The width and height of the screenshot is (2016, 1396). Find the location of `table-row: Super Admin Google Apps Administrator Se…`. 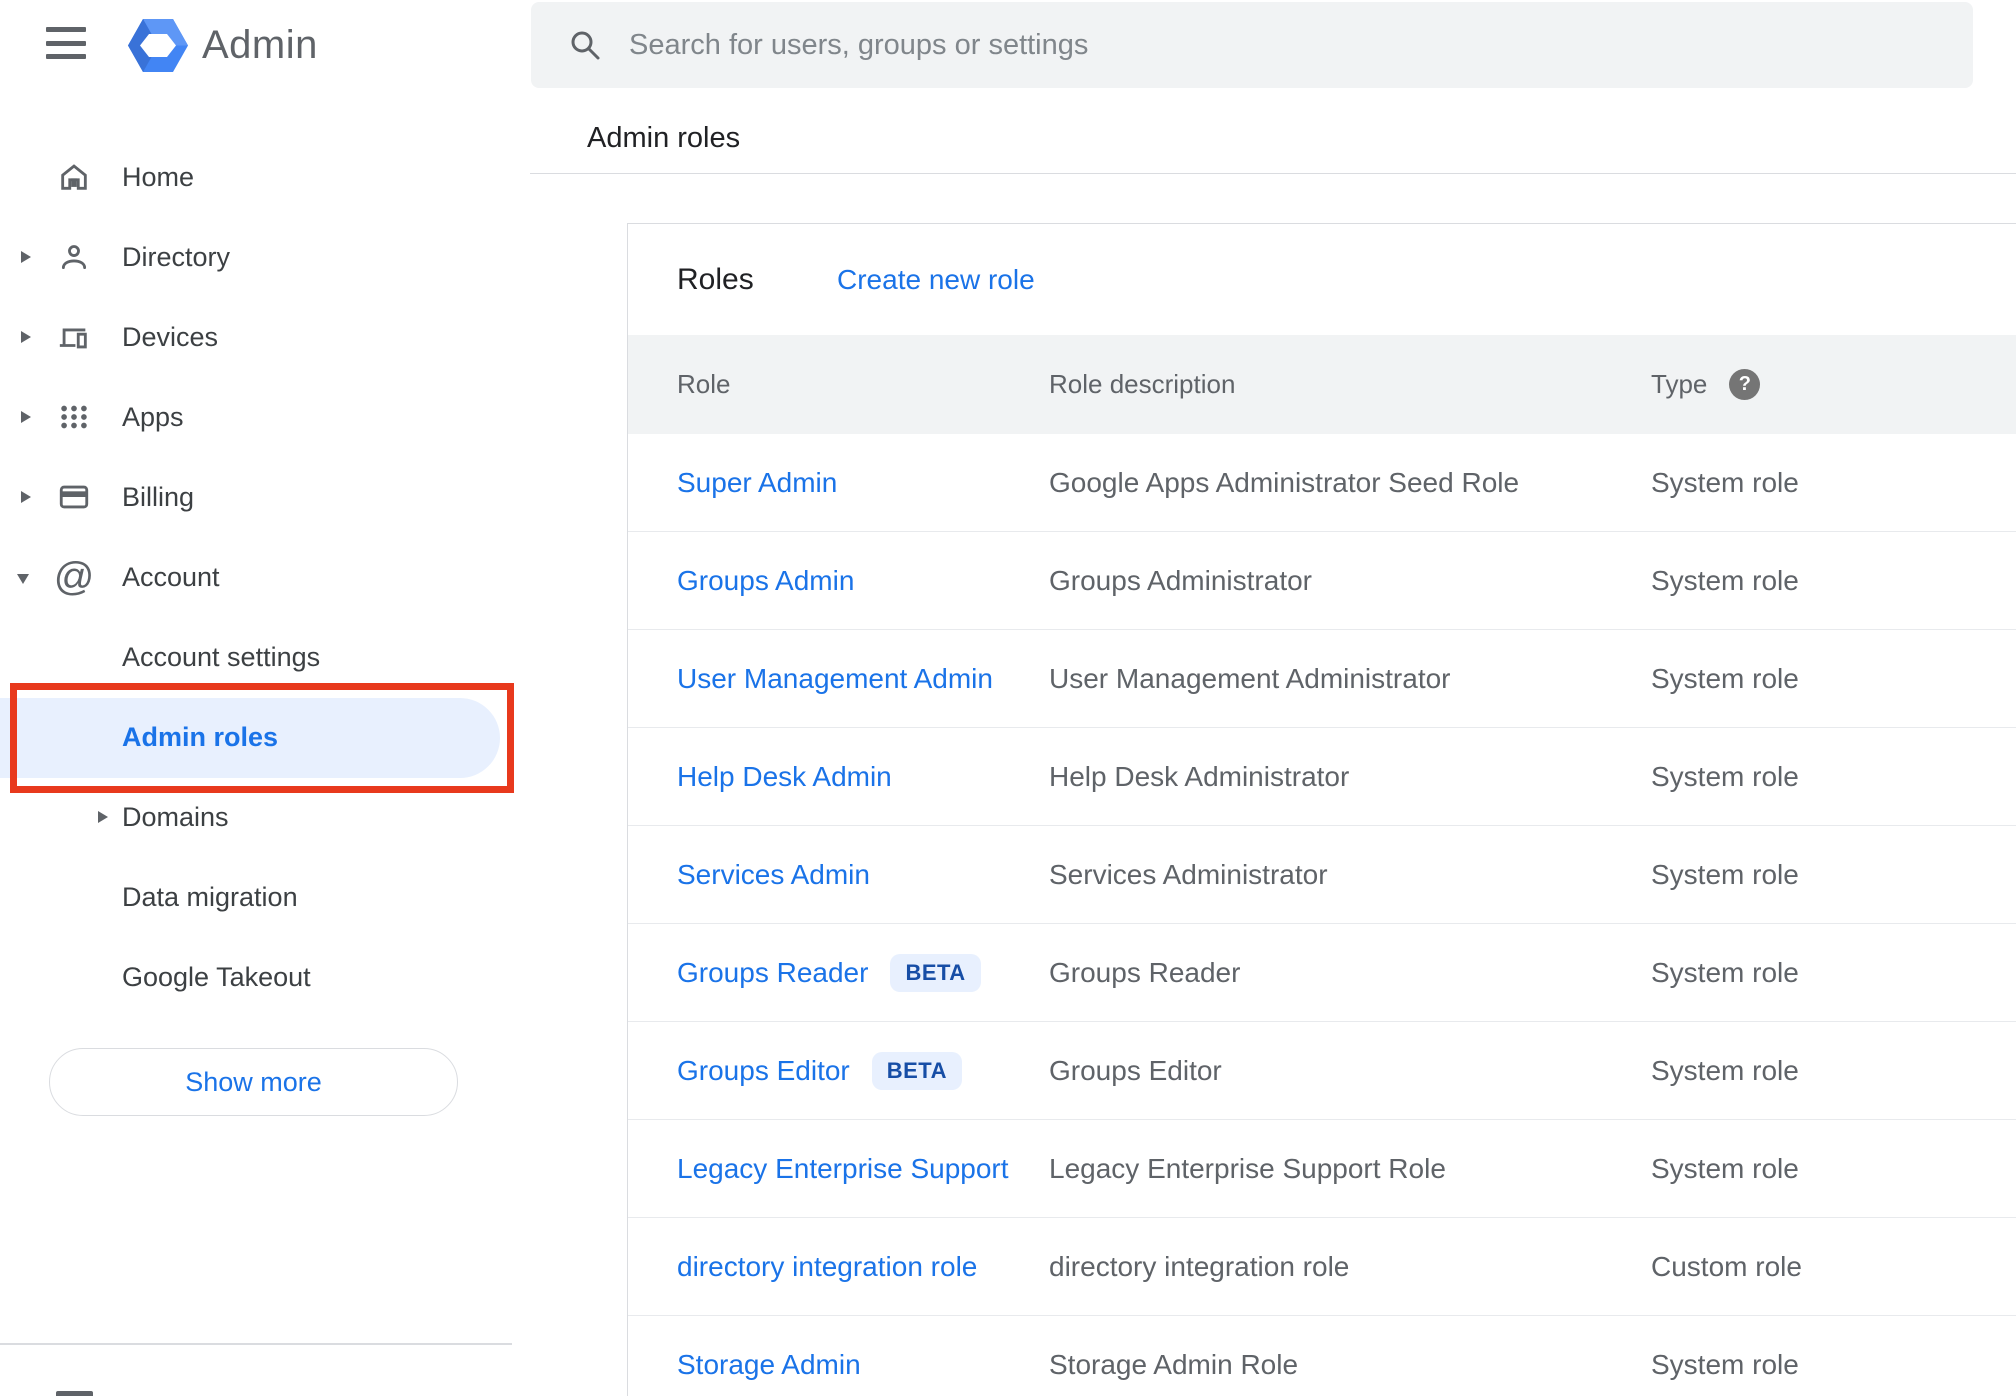

table-row: Super Admin Google Apps Administrator Se… is located at coordinates (1322, 483).